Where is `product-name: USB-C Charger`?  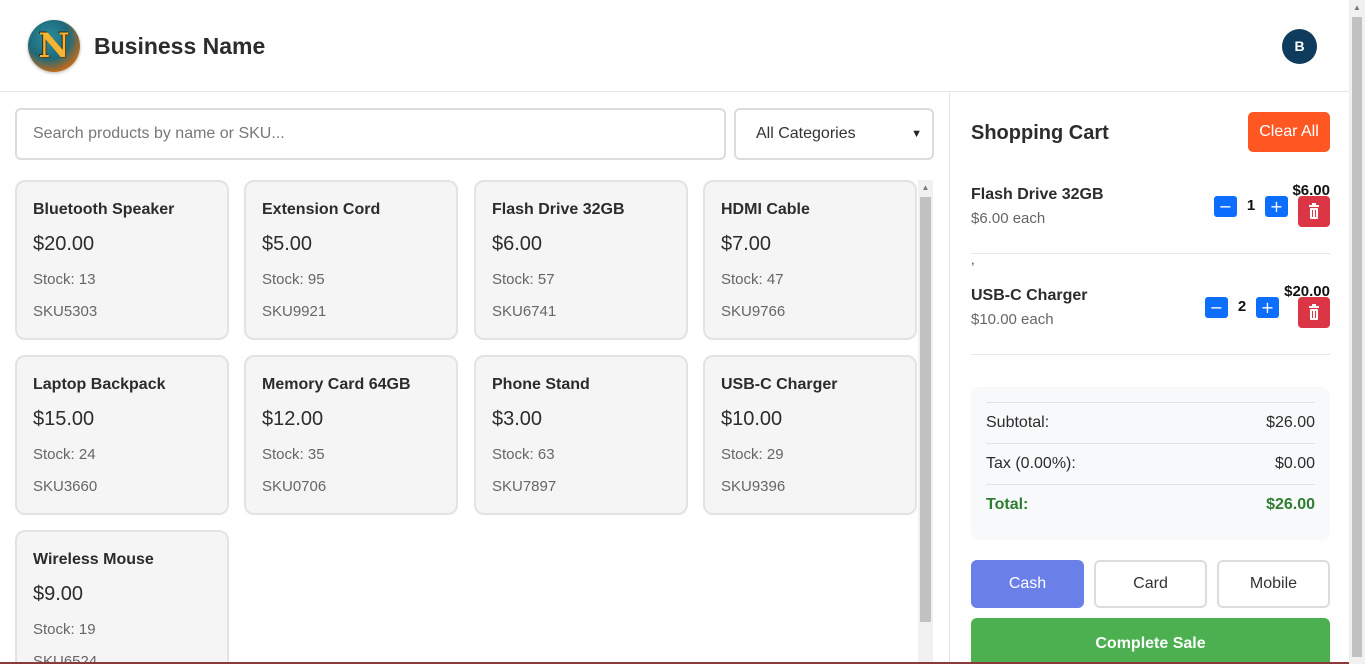
product-name: USB-C Charger is located at coordinates (779, 384).